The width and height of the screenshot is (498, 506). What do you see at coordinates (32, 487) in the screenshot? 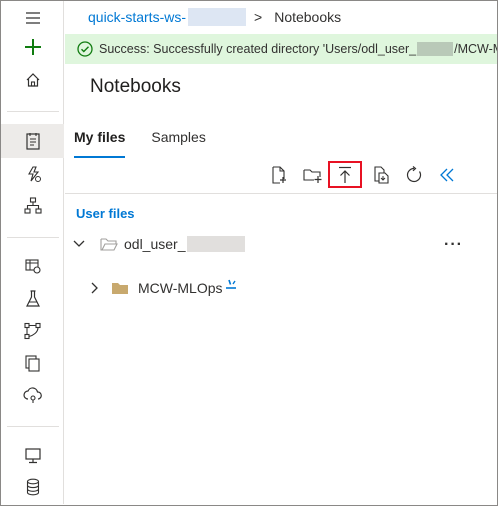
I see `datastores-icon` at bounding box center [32, 487].